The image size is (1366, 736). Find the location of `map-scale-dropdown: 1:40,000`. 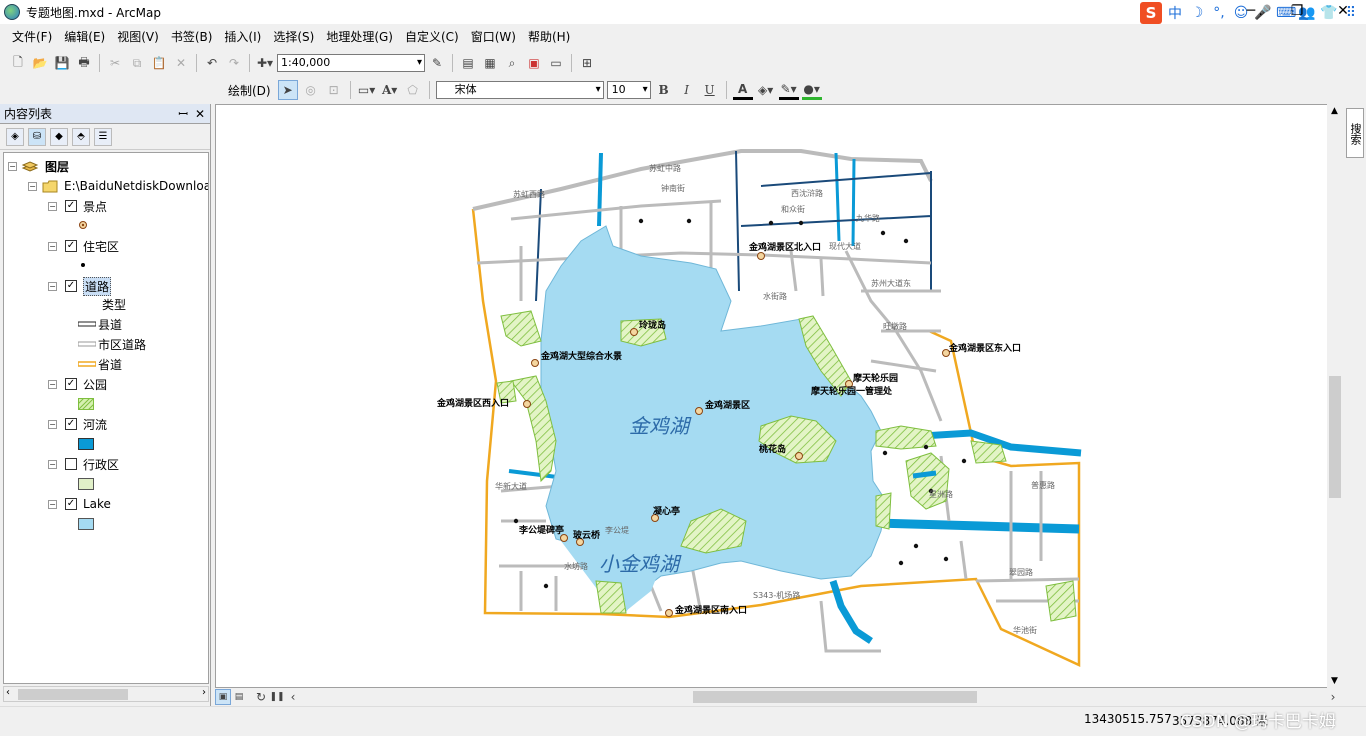

map-scale-dropdown: 1:40,000 is located at coordinates (351, 63).